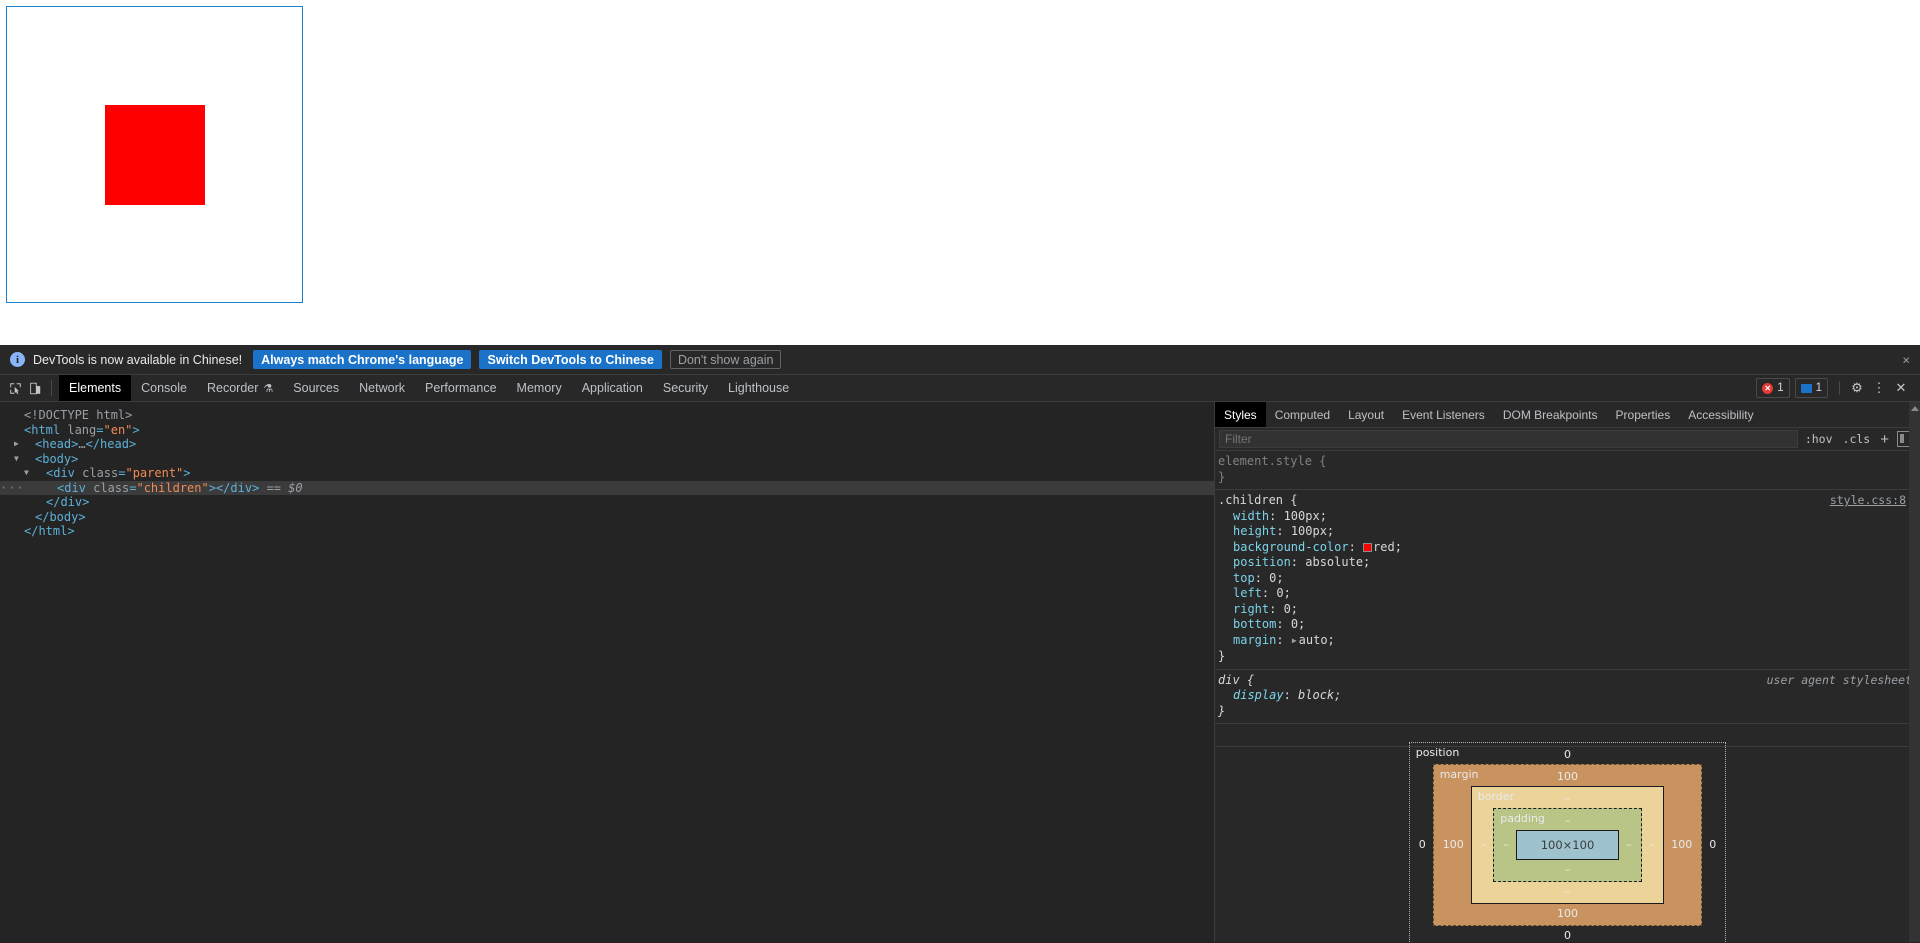 This screenshot has width=1920, height=943. What do you see at coordinates (1567, 548) in the screenshot?
I see `css-declaration: background-color: red;` at bounding box center [1567, 548].